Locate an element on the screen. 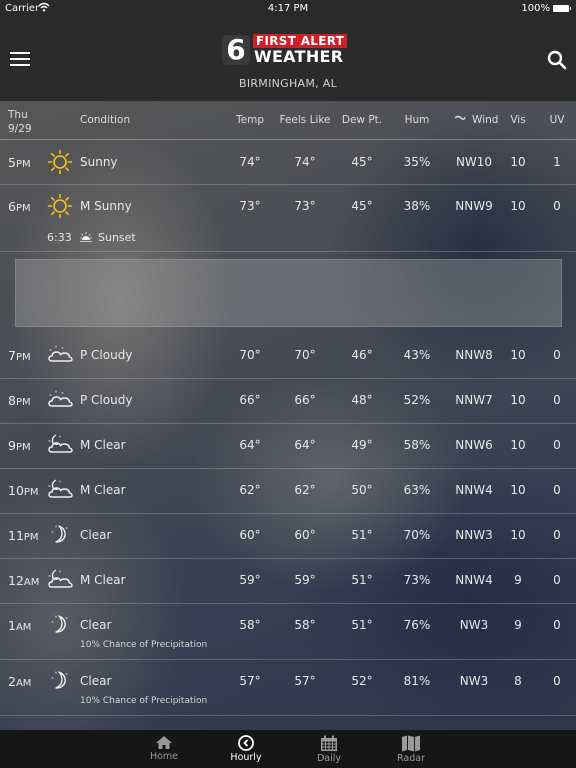  hourly-row: 12AM M Clear 59° 59° 51° 73% NNW4 9 0 is located at coordinates (288, 581).